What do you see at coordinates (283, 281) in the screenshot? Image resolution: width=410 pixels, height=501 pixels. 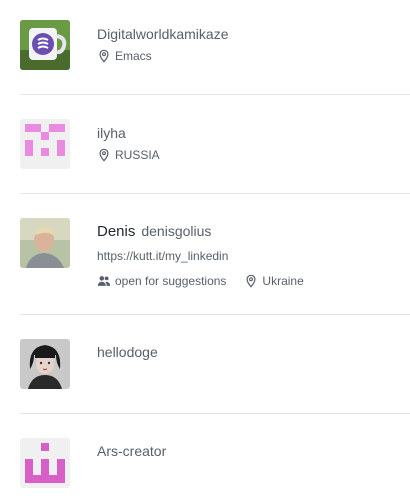 I see `user-location: Ukraine` at bounding box center [283, 281].